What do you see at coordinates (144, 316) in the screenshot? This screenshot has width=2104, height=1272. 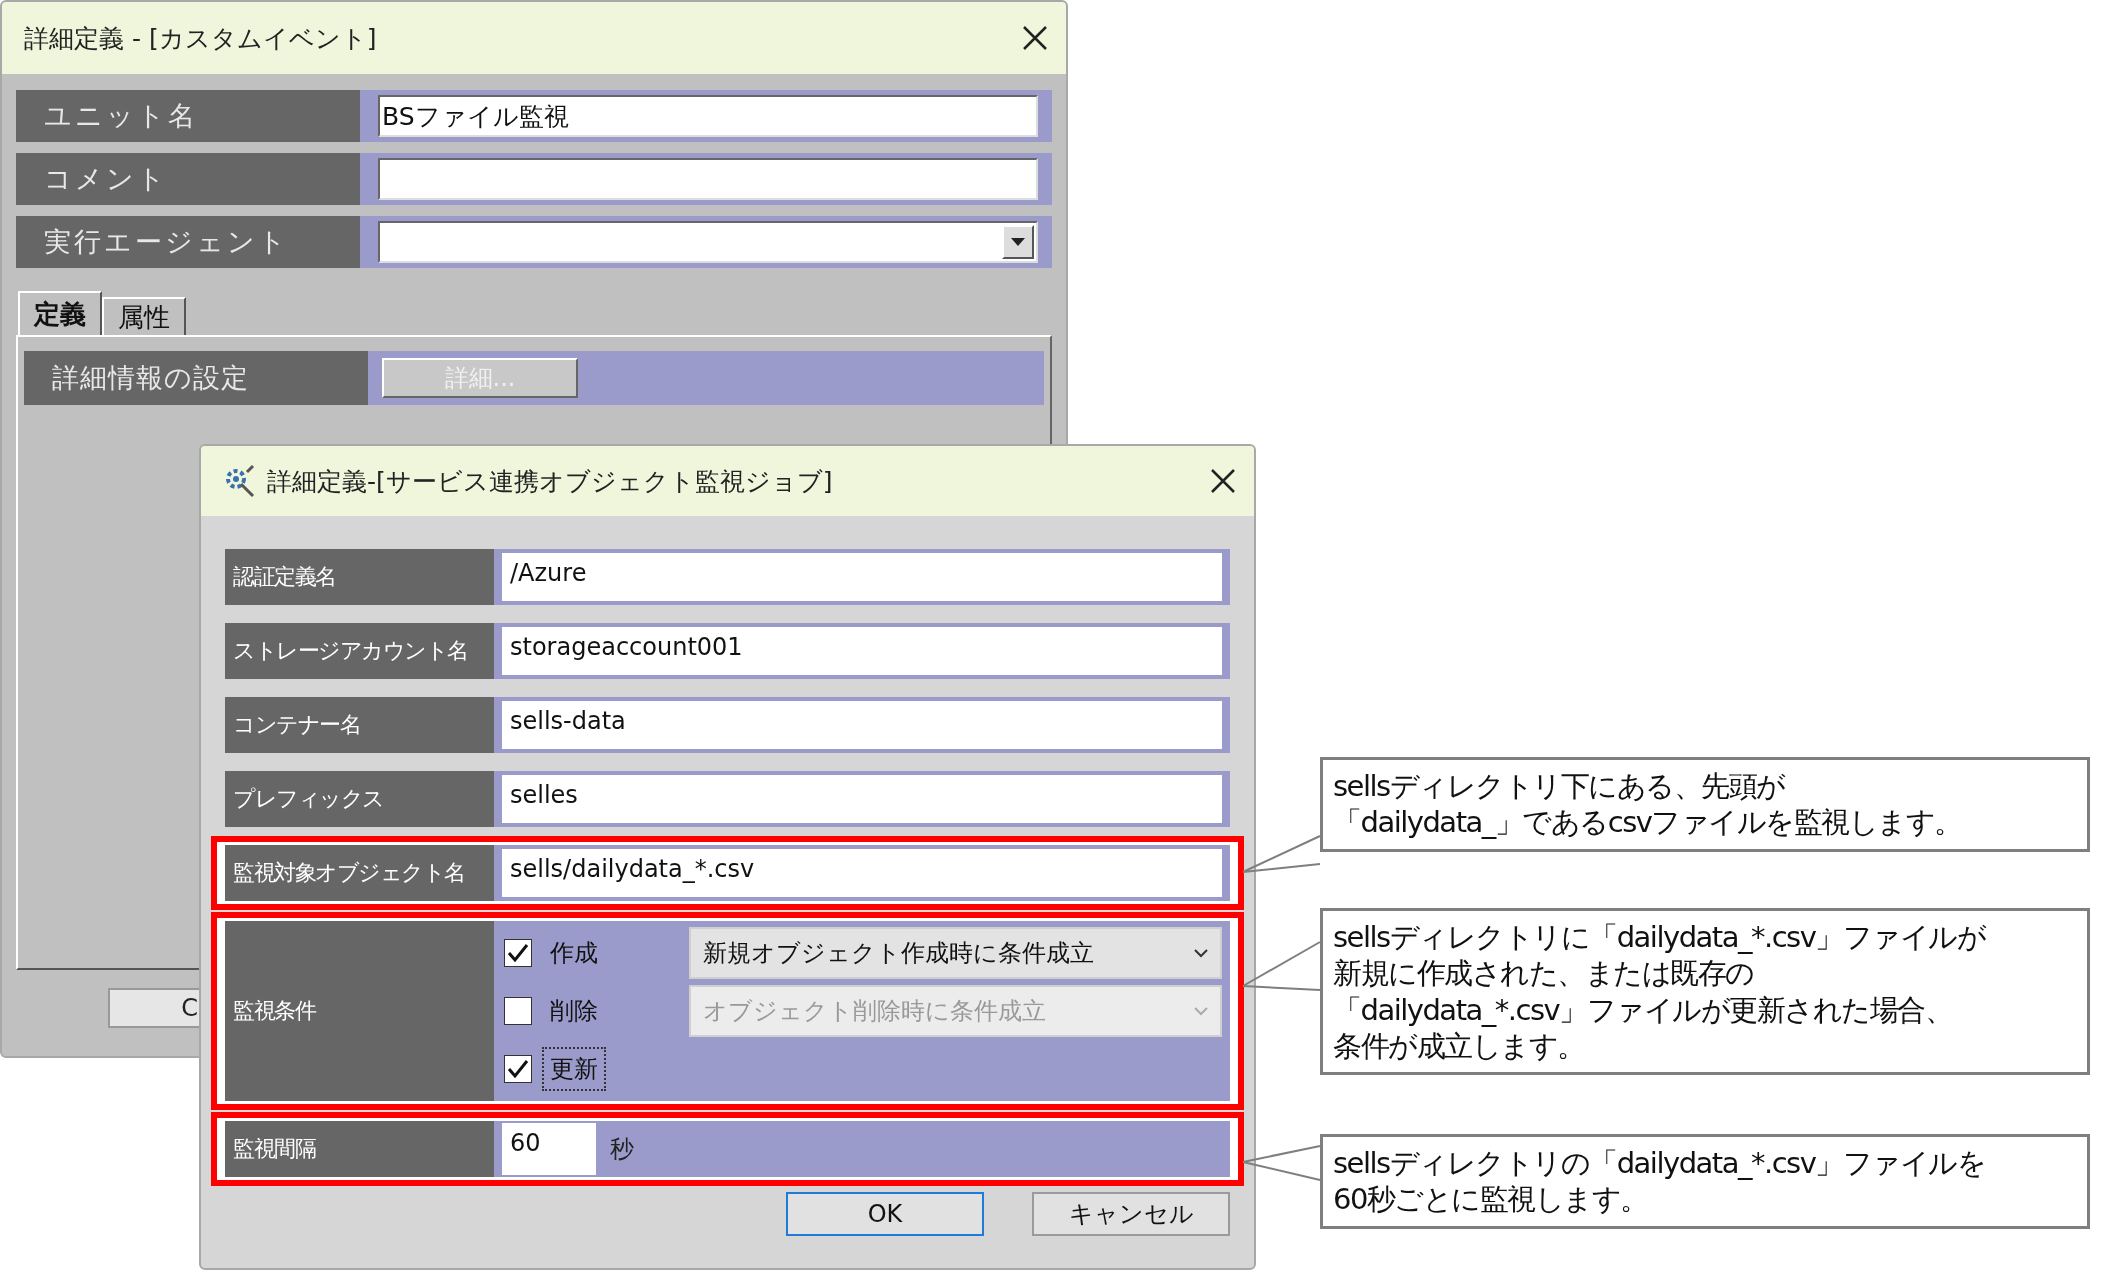 I see `tab: 属性` at bounding box center [144, 316].